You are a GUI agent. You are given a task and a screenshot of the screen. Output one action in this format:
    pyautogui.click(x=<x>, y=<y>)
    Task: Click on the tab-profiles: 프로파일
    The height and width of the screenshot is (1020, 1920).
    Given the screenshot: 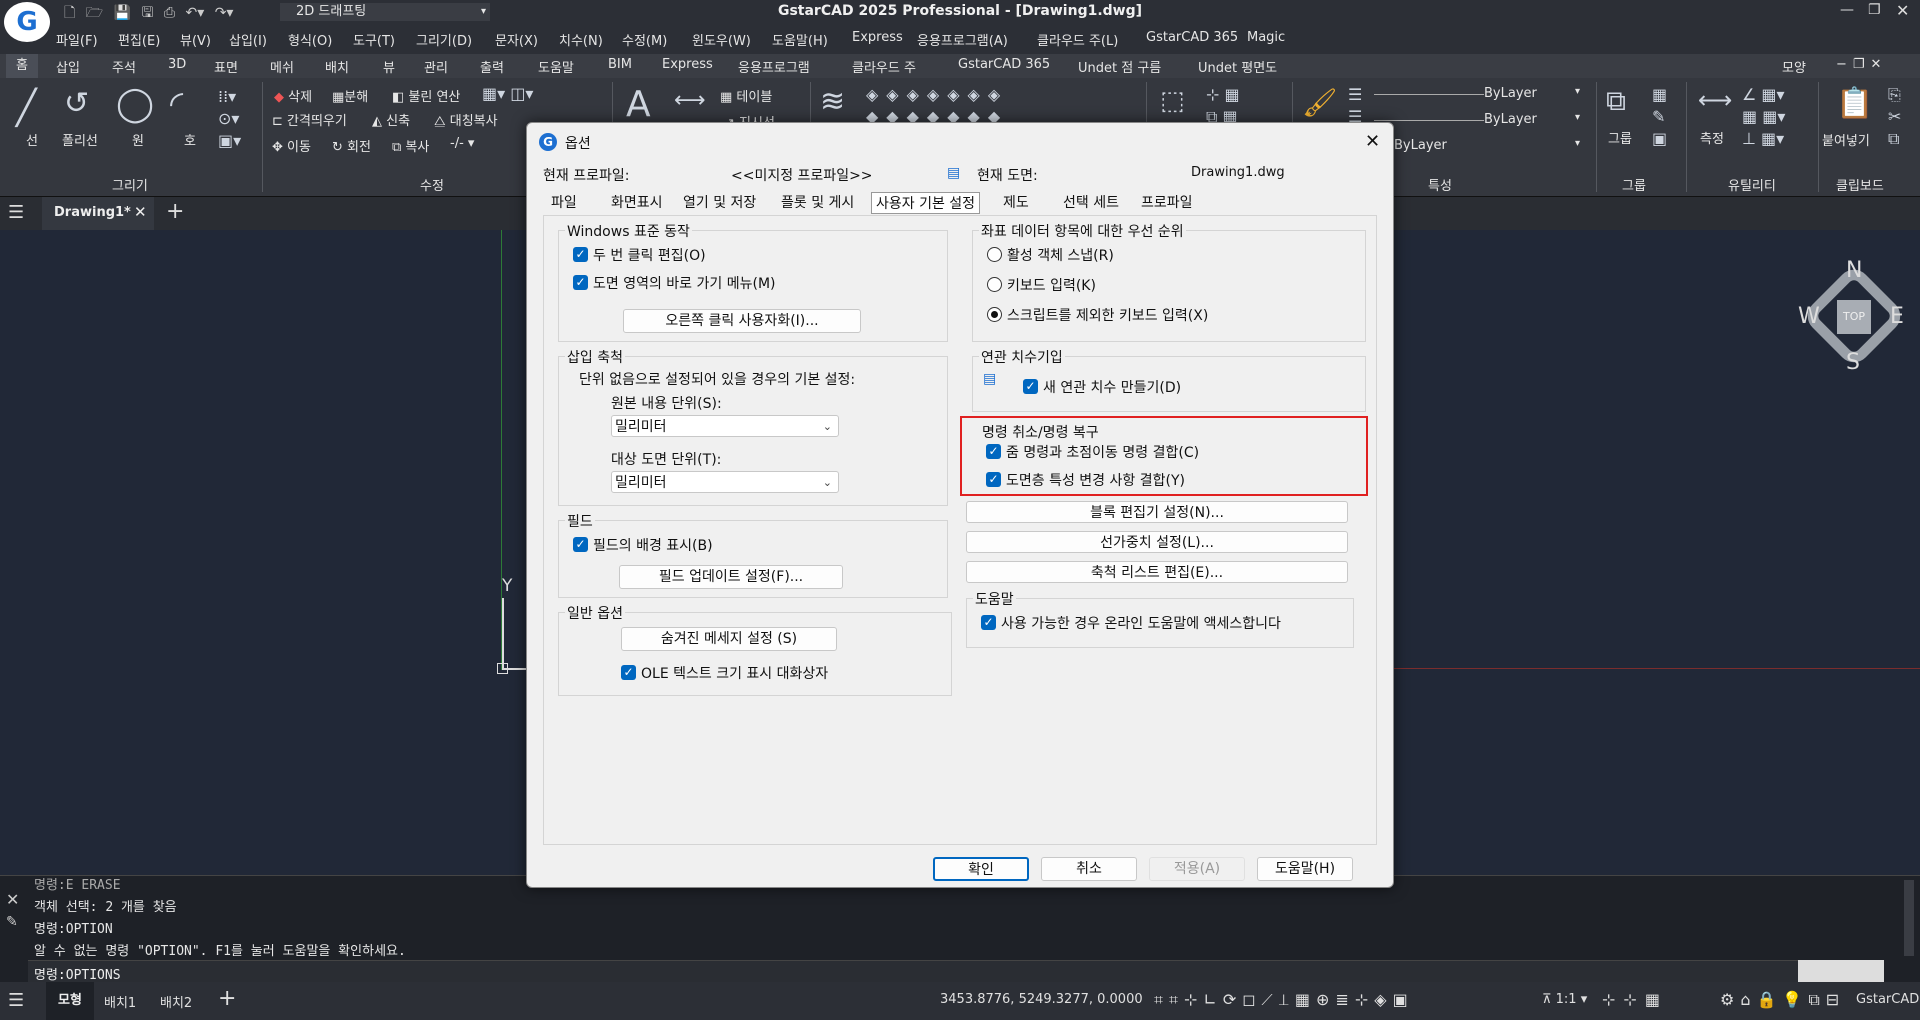 What is the action you would take?
    pyautogui.click(x=1167, y=203)
    